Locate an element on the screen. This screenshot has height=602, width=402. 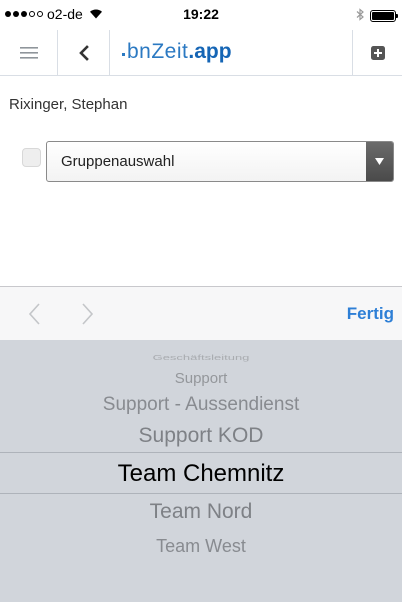
group-checkbox is located at coordinates (31, 157).